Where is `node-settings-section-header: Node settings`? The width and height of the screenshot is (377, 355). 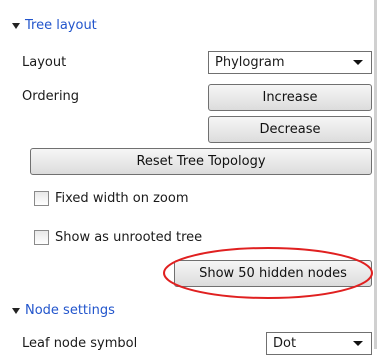 node-settings-section-header: Node settings is located at coordinates (63, 310).